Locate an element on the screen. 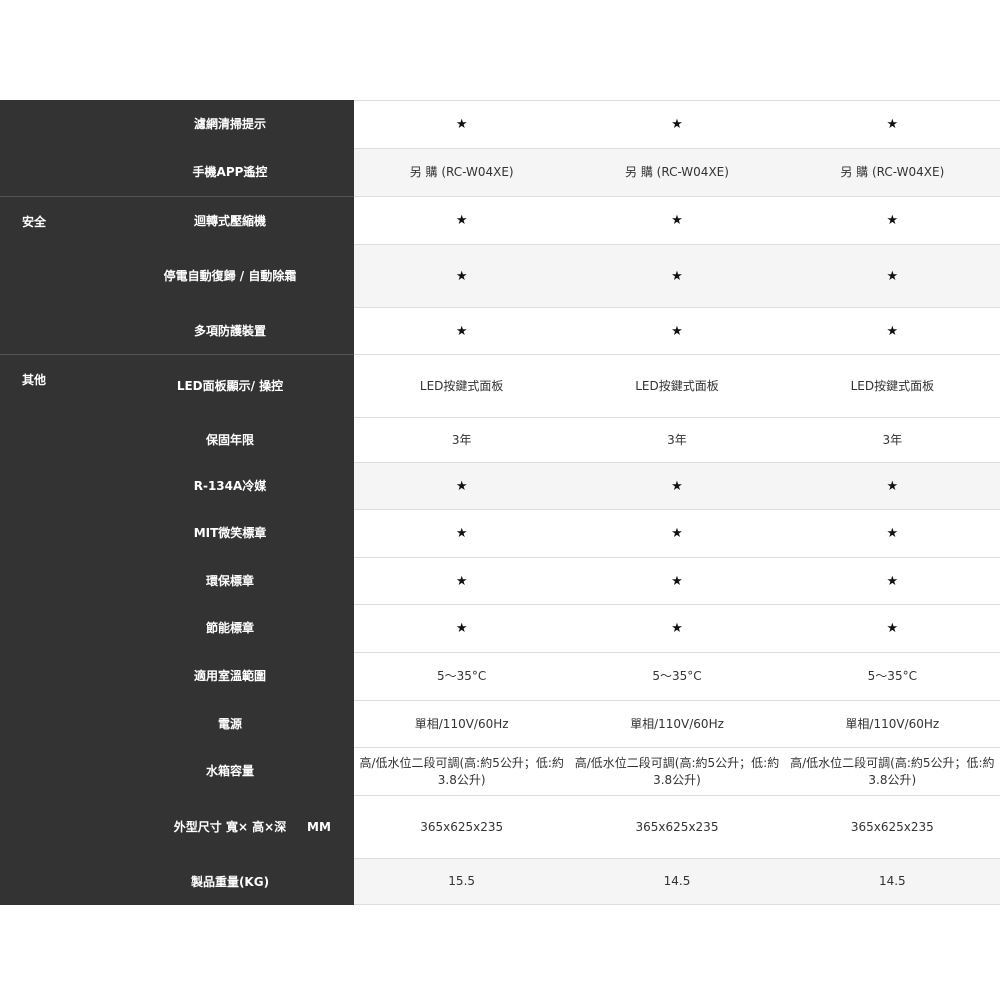 Image resolution: width=1000 pixels, height=1000 pixels. spec-values: LED按鍵式面板 LED按鍵式面板 LED按鍵式面板 is located at coordinates (677, 385).